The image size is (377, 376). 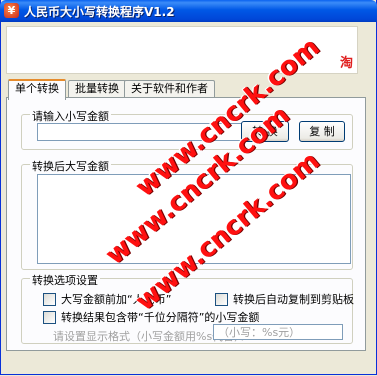 I want to click on tab-single-convert: 单个转换, so click(x=37, y=89).